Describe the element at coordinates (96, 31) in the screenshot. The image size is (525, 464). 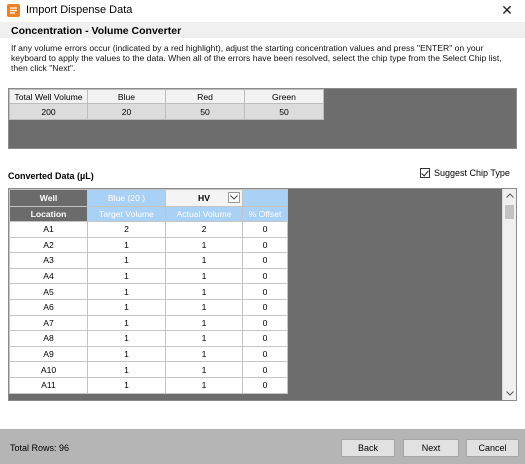
I see `section-title: Concentration - Volume Converter` at that location.